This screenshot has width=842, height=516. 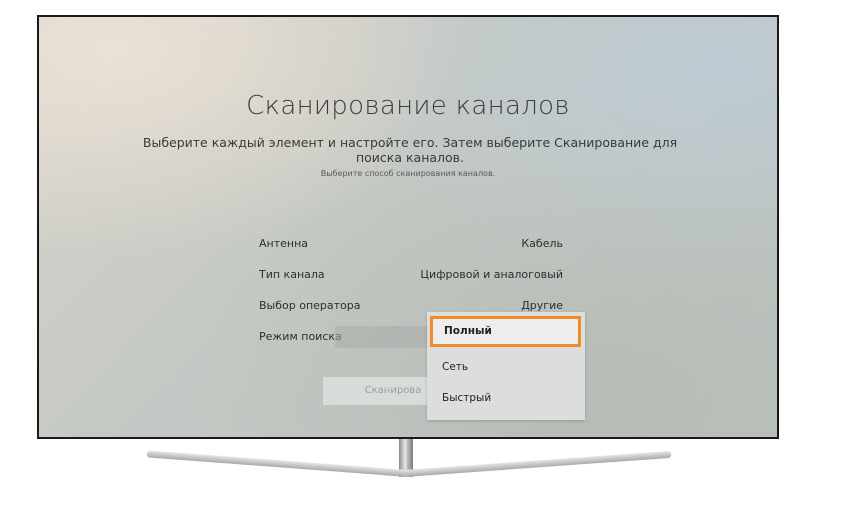 I want to click on setting-row-antenna: Антенна Кабель, so click(x=411, y=244).